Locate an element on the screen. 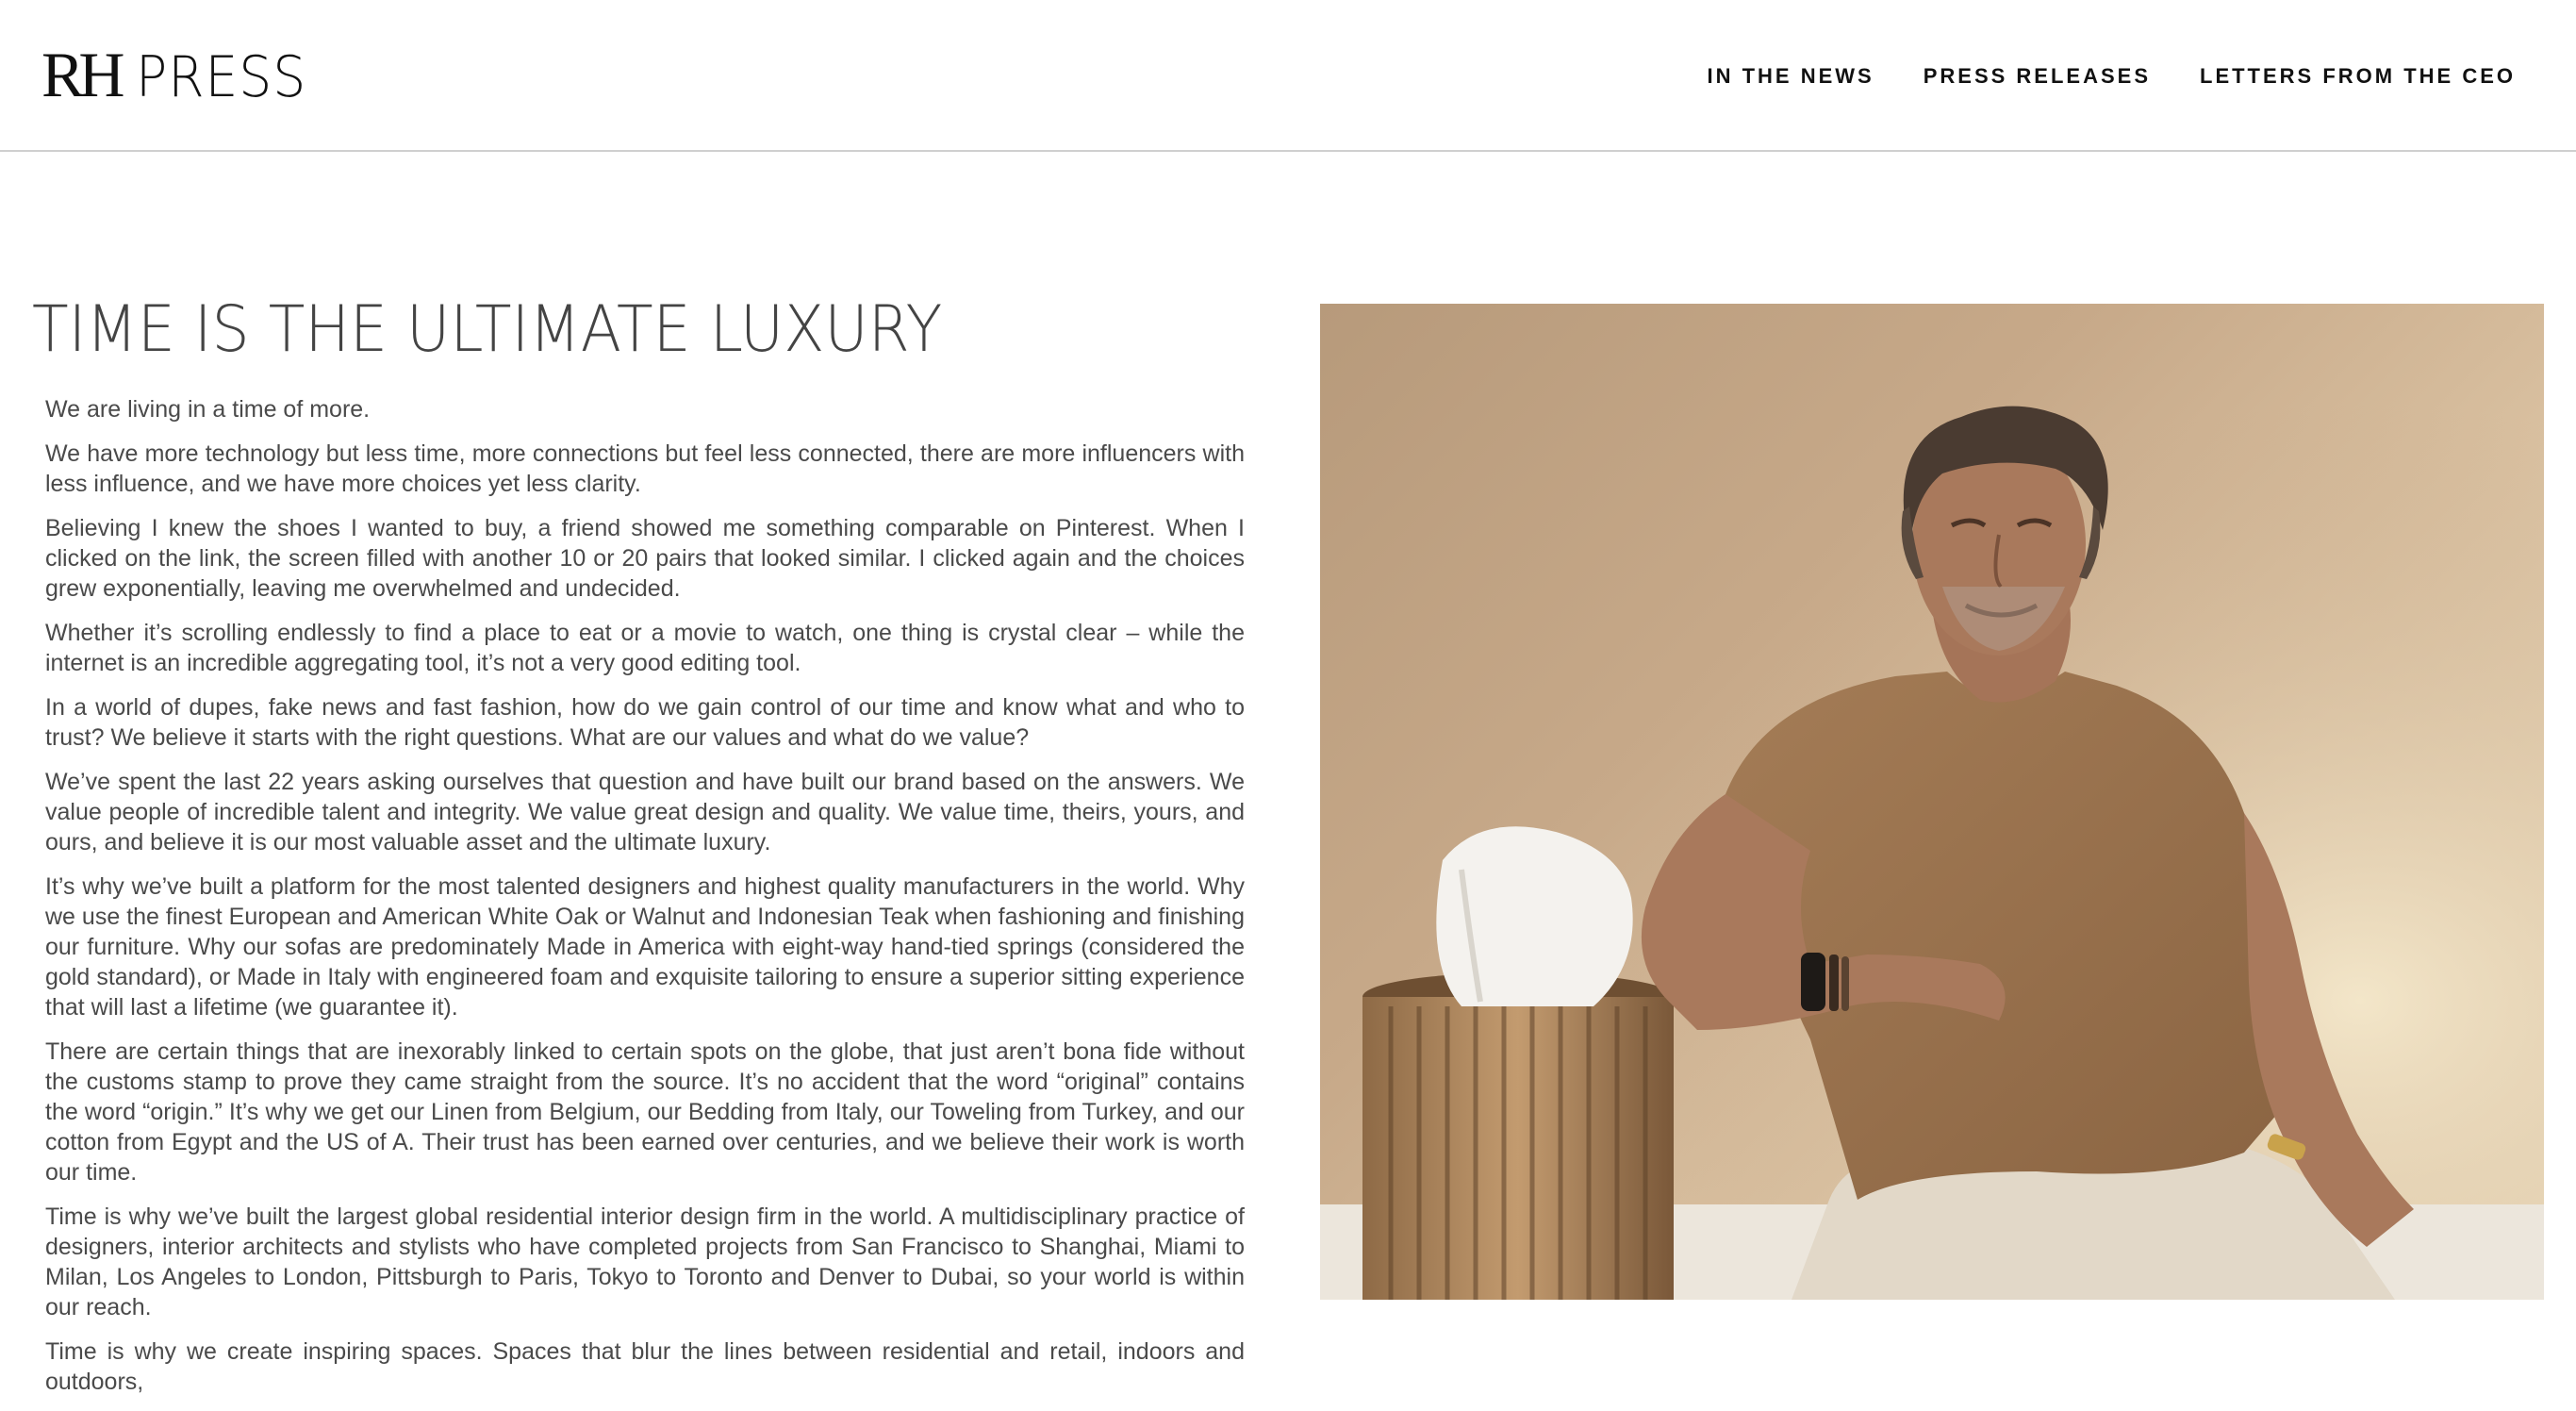 Image resolution: width=2576 pixels, height=1411 pixels. logo-rh: RH is located at coordinates (83, 75).